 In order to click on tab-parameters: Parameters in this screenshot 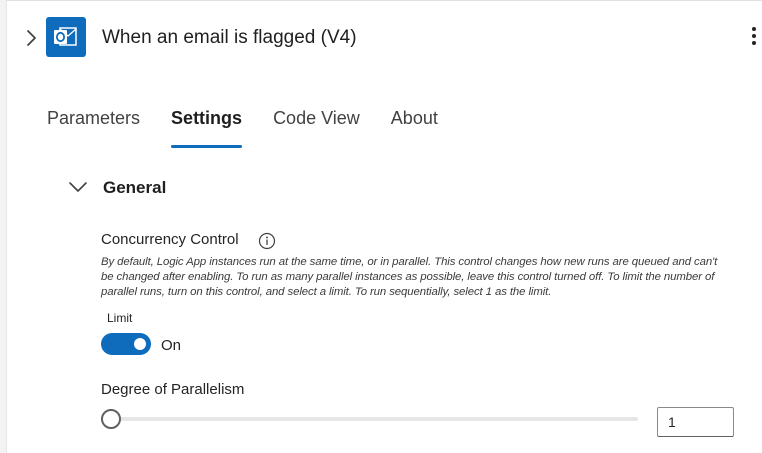, I will do `click(93, 128)`.